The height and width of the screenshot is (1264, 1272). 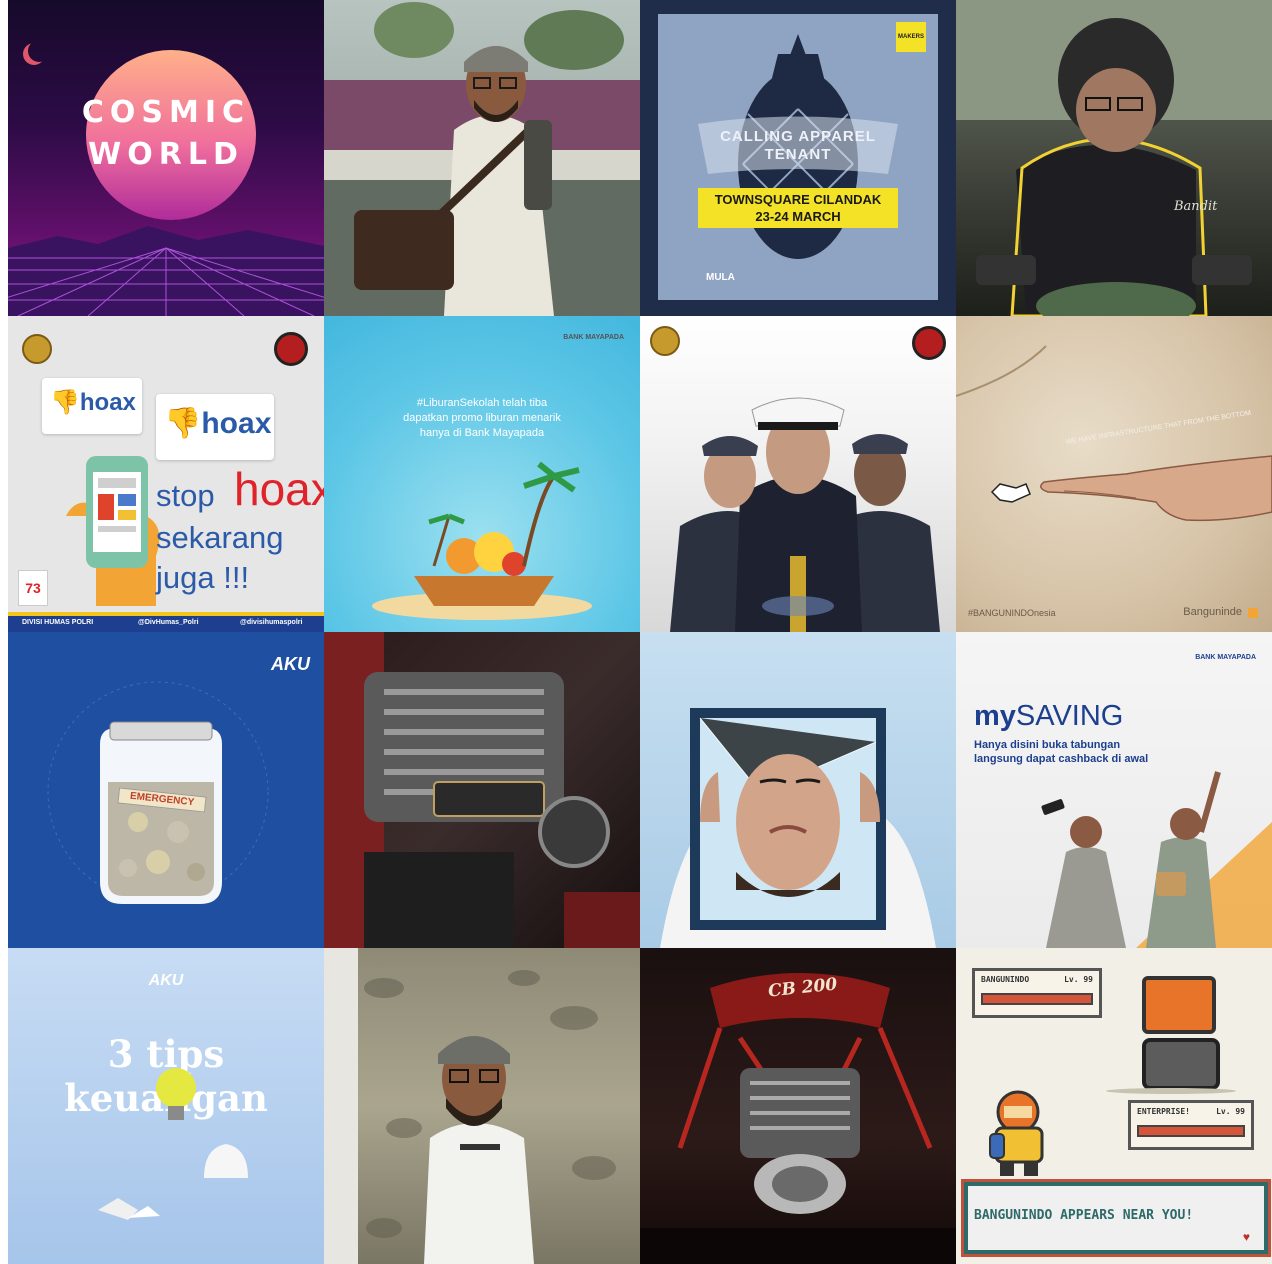 I want to click on banguninde-logo-square-icon, so click(x=1253, y=613).